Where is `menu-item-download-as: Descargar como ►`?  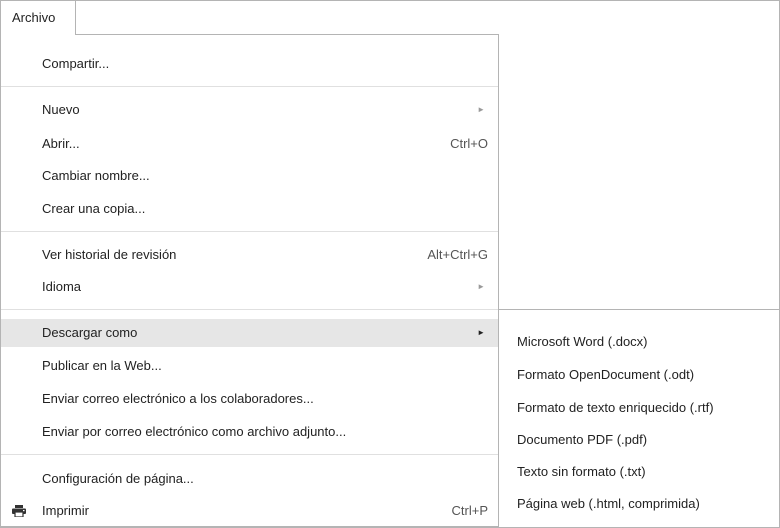
menu-item-download-as: Descargar como ► is located at coordinates (249, 333).